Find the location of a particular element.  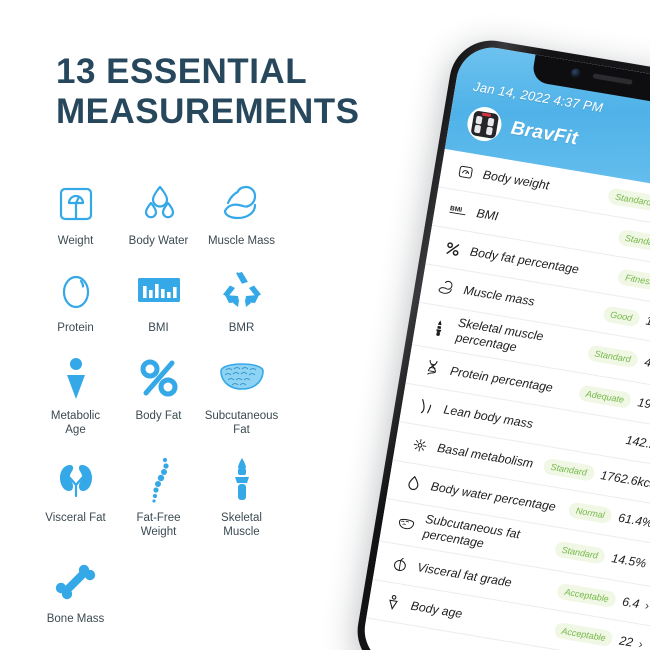

grid-label: Fat-Free Weight is located at coordinates (158, 524).